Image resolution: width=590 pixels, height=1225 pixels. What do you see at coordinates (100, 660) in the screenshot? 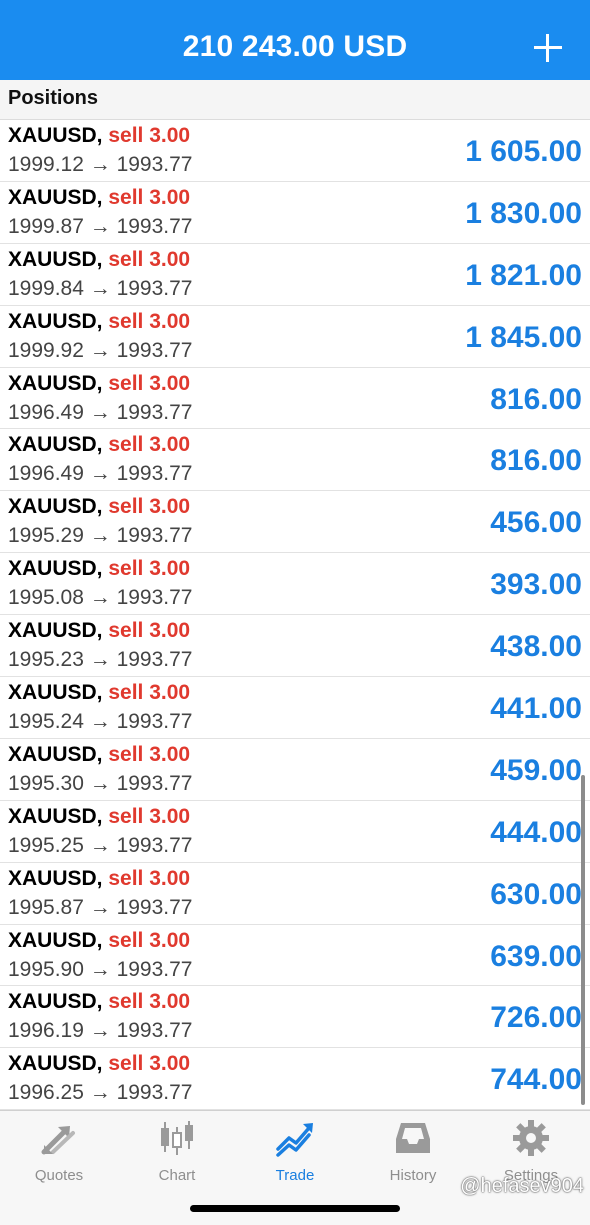
I see `position-prices: 1995.23 → 1993.77` at bounding box center [100, 660].